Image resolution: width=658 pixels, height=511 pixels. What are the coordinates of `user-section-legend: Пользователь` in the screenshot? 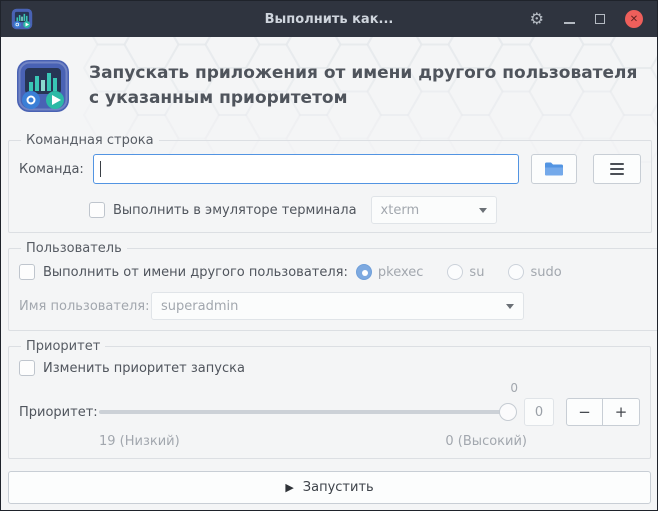 It's located at (74, 248).